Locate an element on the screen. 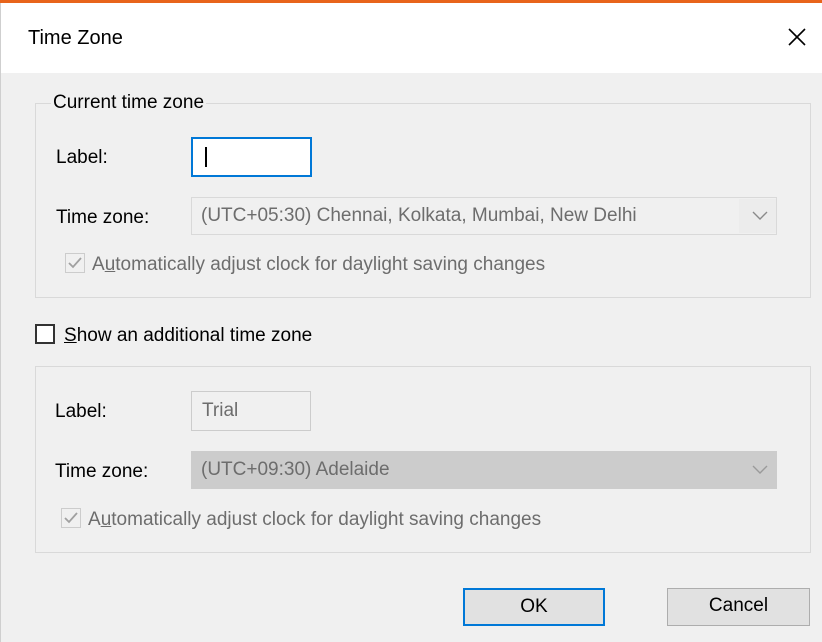  additional-time-zone-value: (UTC+09:30) Adelaide is located at coordinates (295, 469).